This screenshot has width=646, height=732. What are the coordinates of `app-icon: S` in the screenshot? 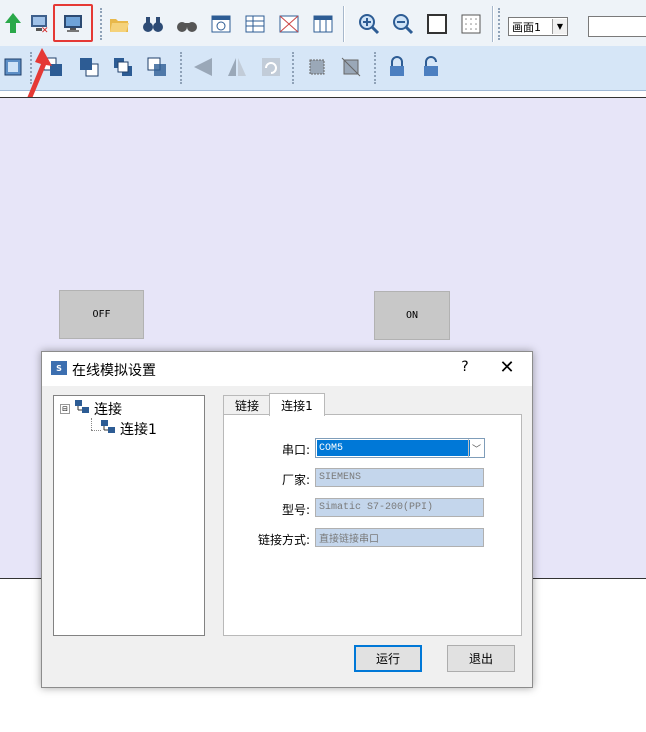 It's located at (59, 368).